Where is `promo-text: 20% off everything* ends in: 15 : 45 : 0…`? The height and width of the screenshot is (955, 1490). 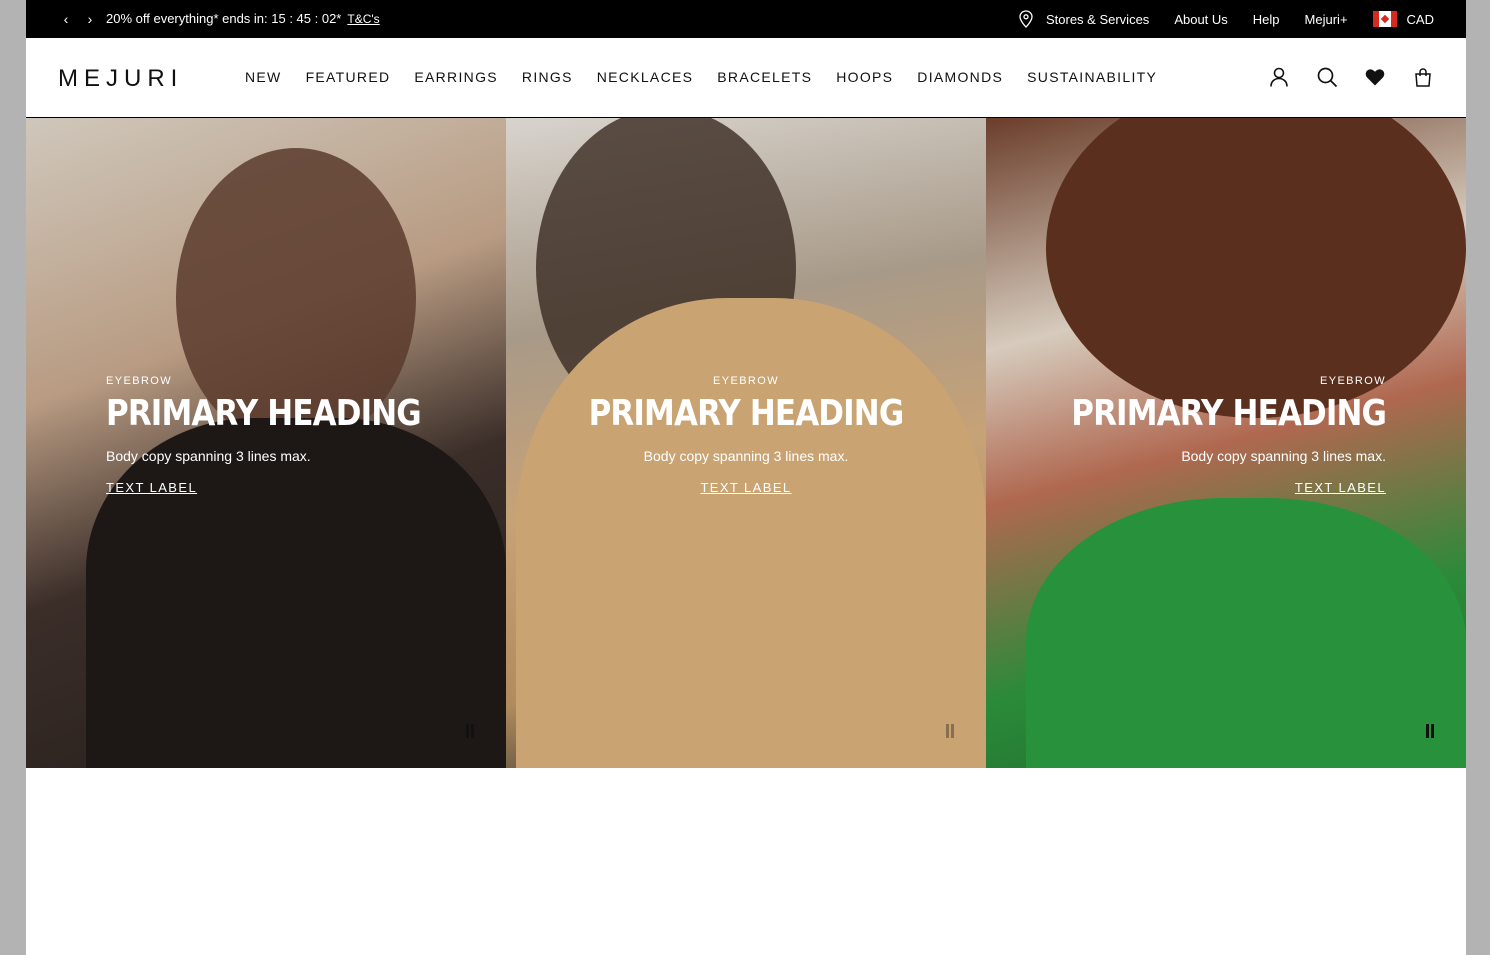 promo-text: 20% off everything* ends in: 15 : 45 : 0… is located at coordinates (224, 18).